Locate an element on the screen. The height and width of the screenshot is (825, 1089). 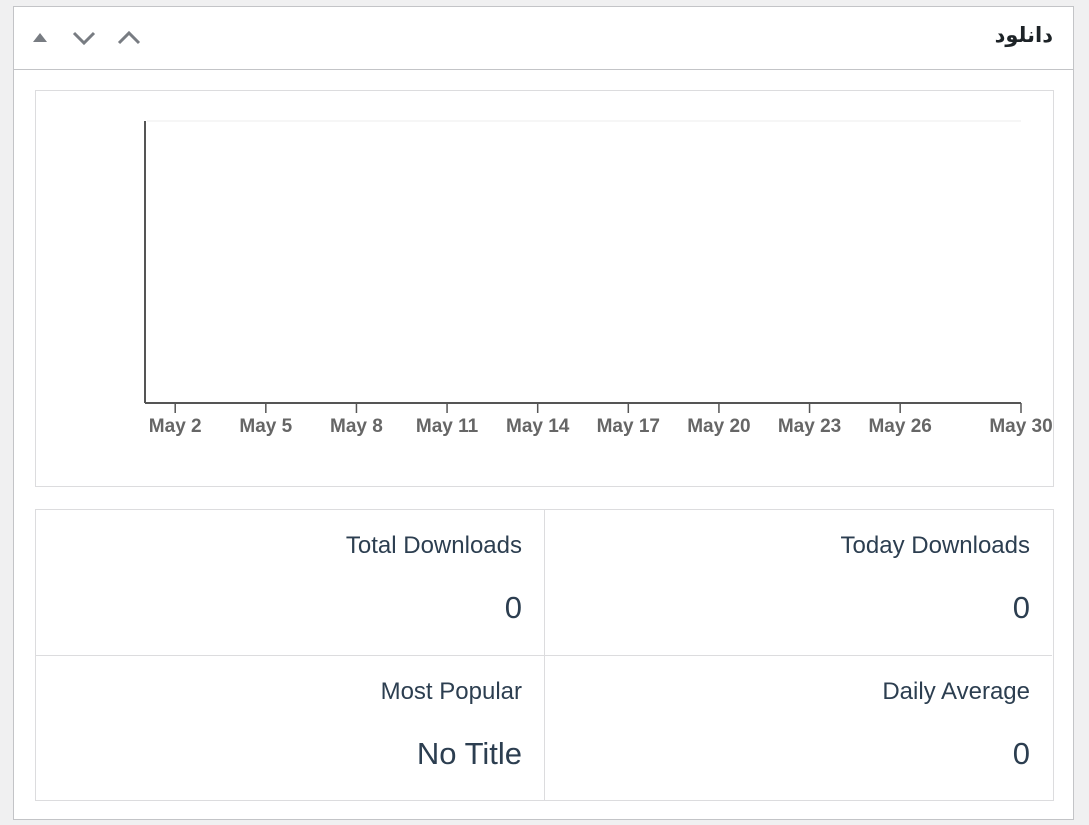
x-tick-label: May 5 is located at coordinates (265, 426).